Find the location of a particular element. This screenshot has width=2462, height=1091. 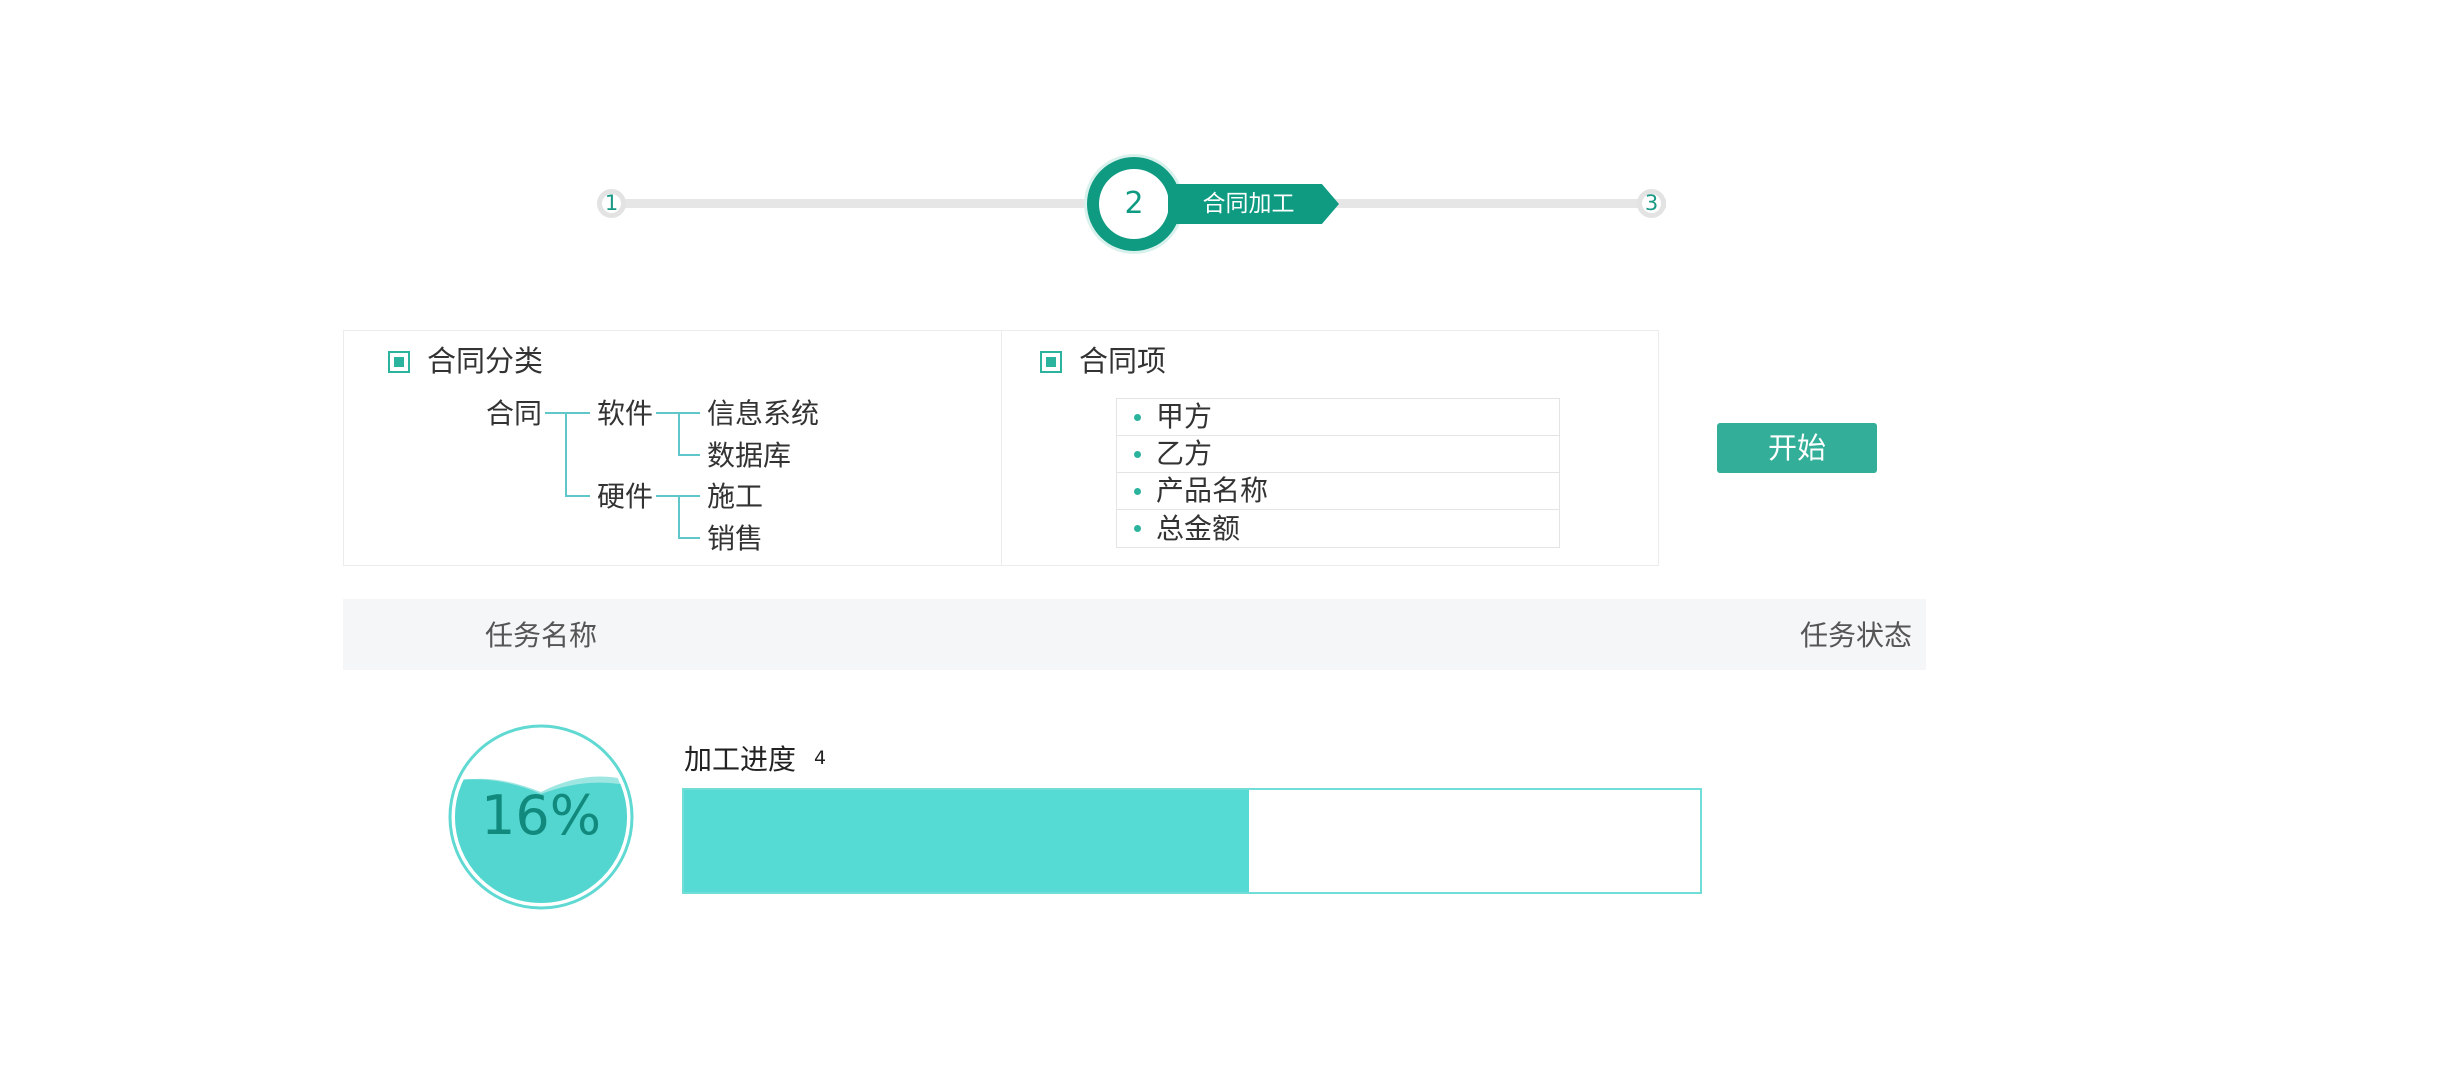

tree-node-sales: 销售 is located at coordinates (735, 539).